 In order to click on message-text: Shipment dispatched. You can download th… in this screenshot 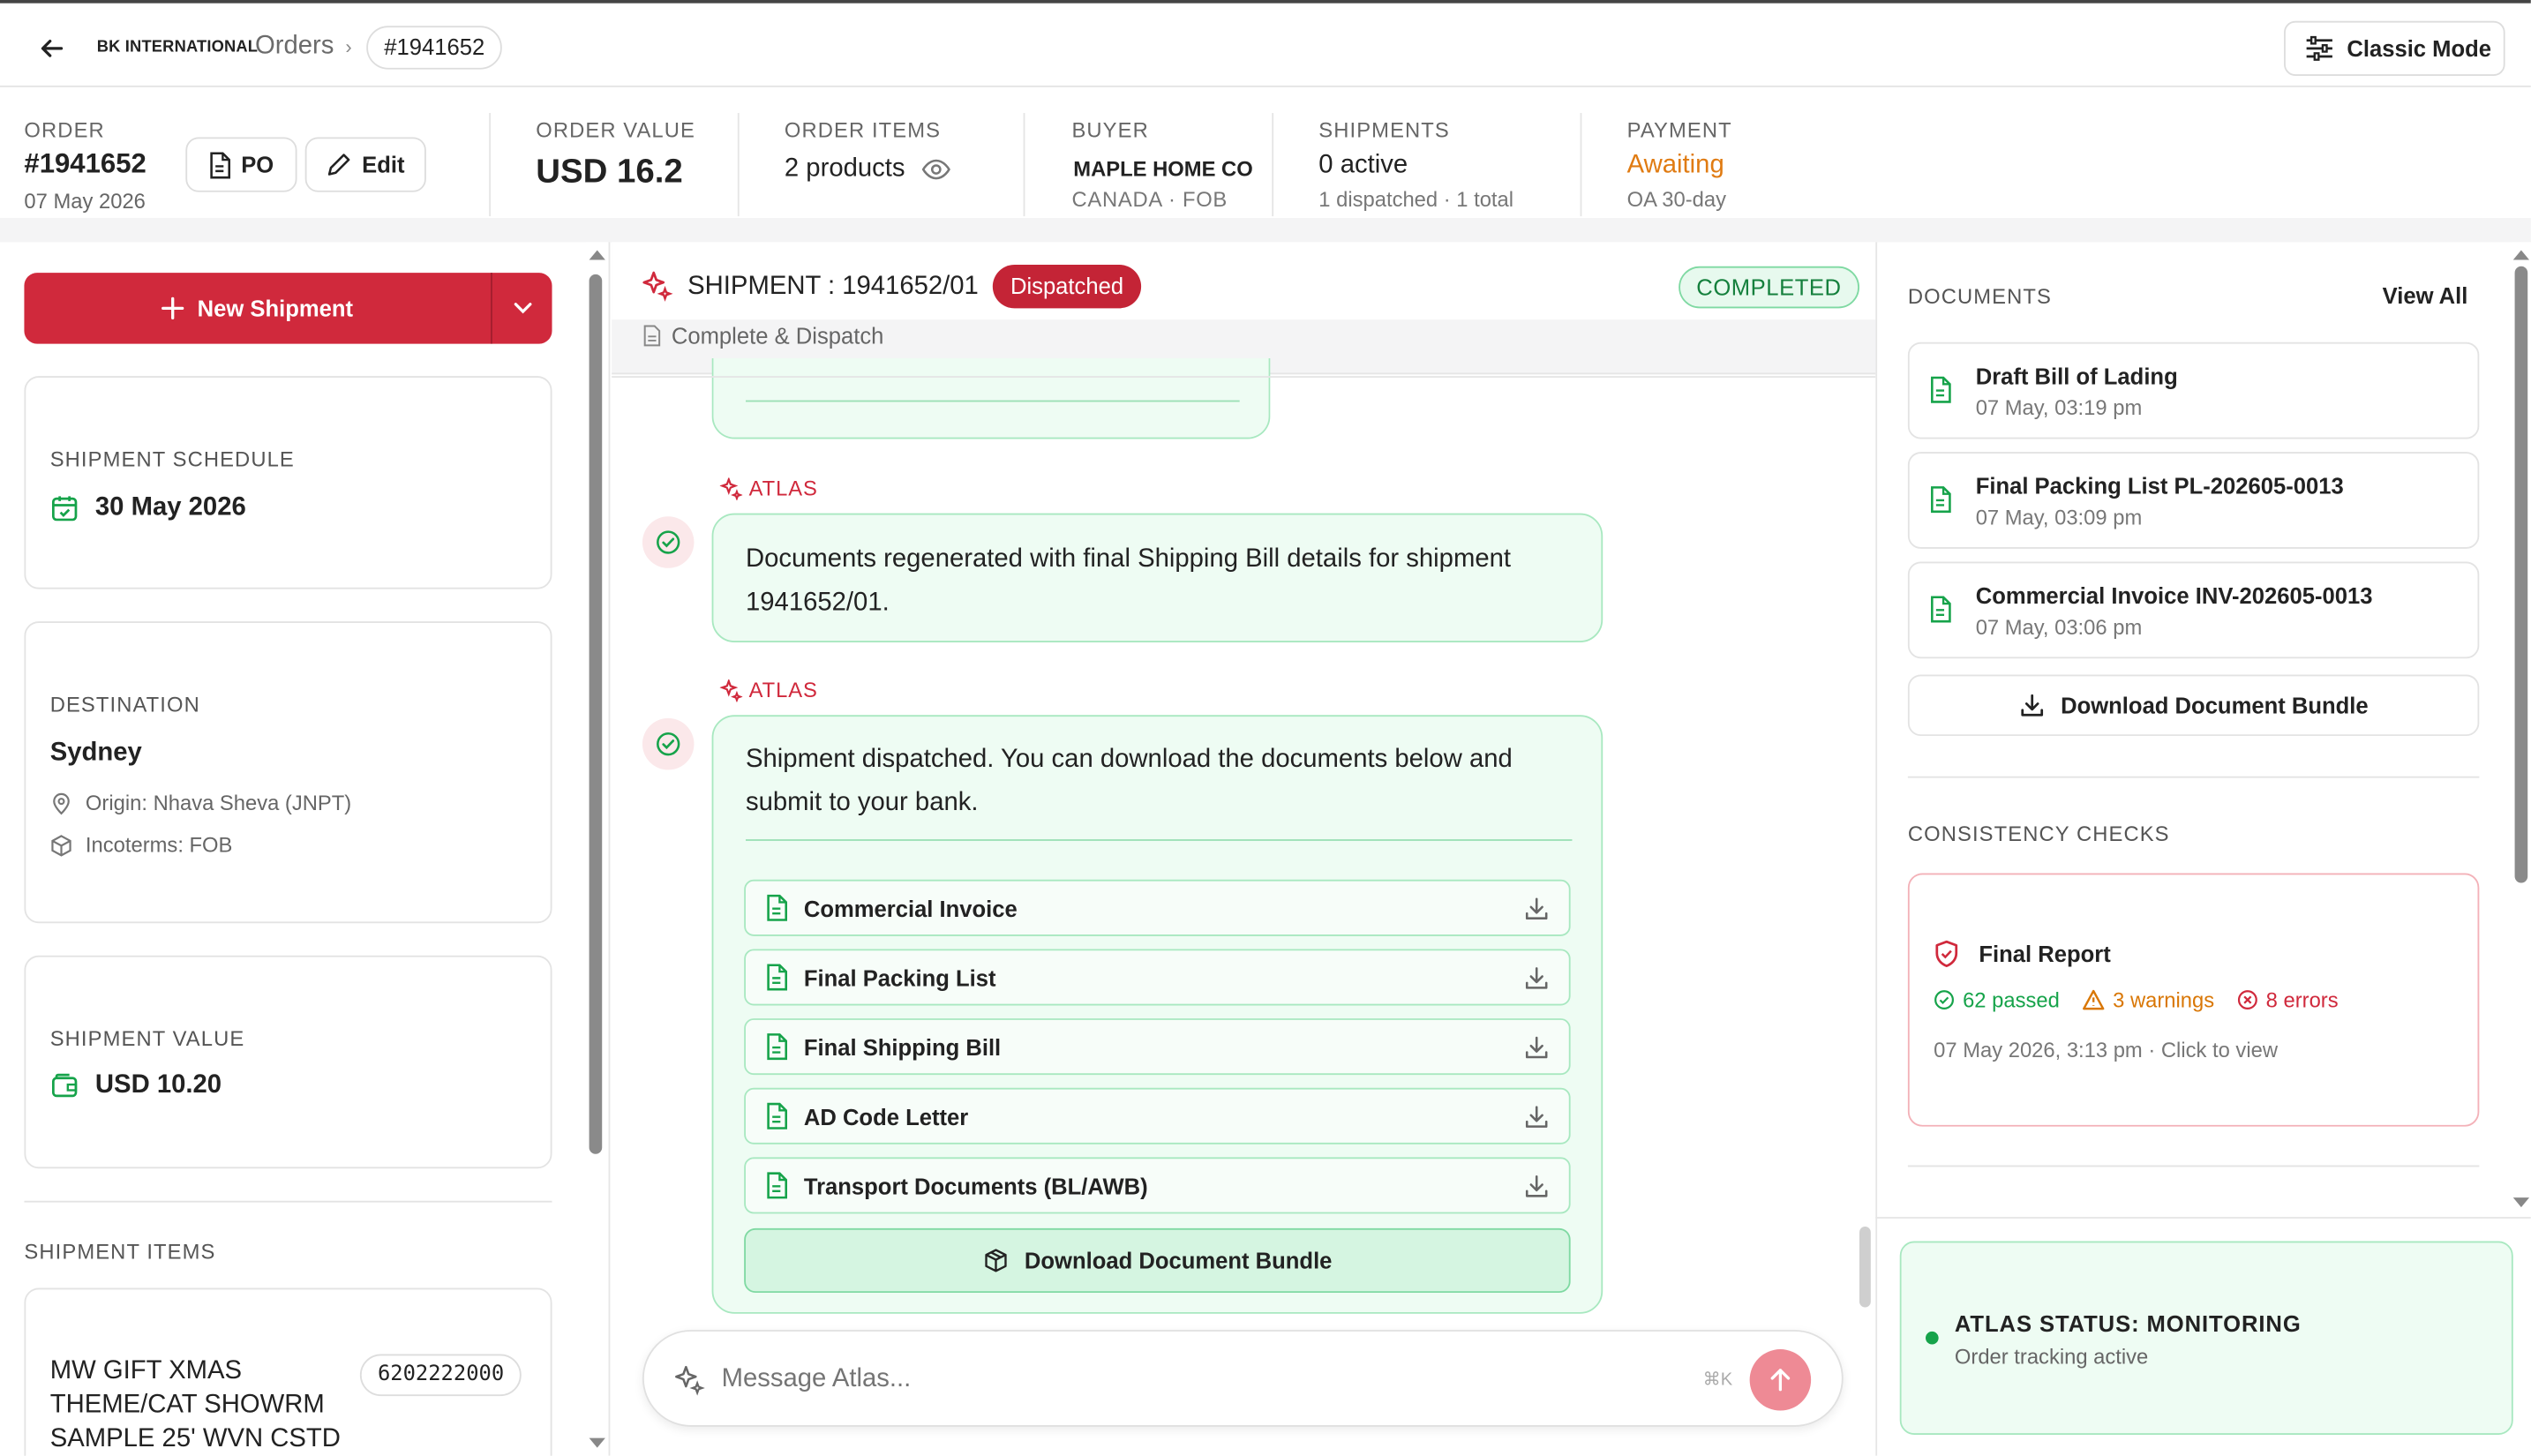, I will do `click(1129, 781)`.